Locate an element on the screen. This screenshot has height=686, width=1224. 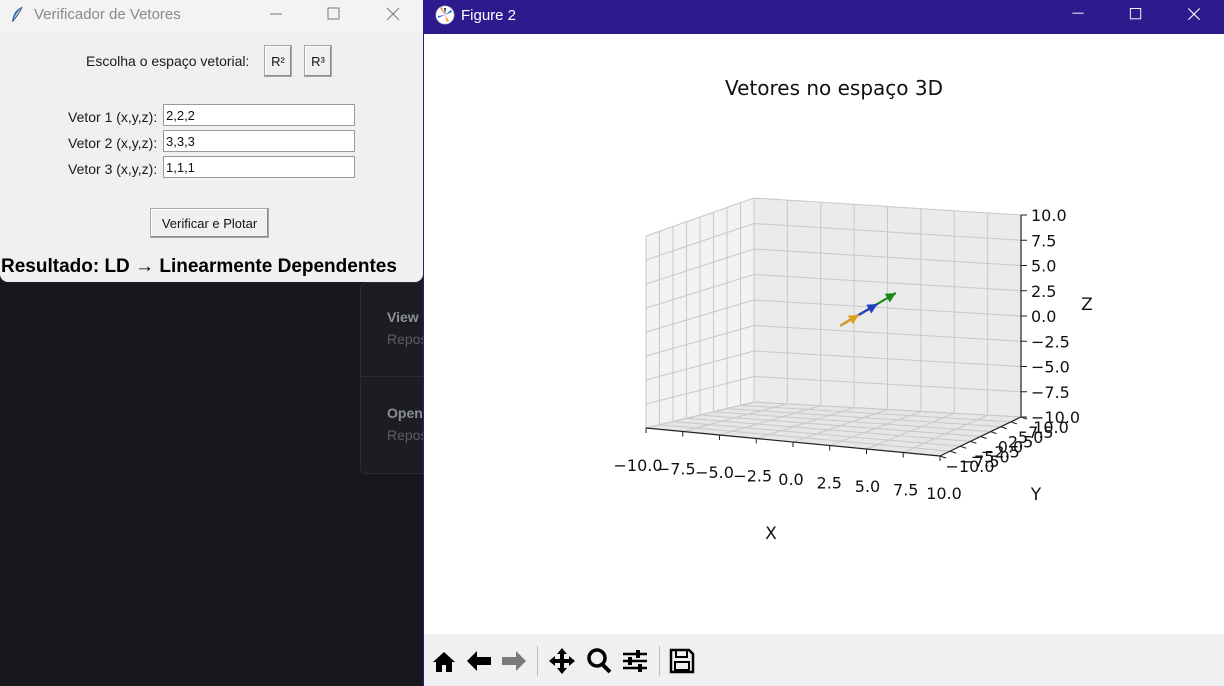
maximize-button is located at coordinates (334, 16).